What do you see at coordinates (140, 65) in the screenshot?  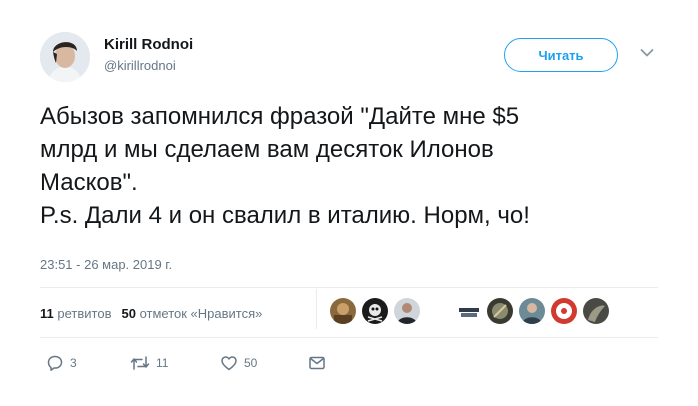 I see `author-handle: @kirillrodnoi` at bounding box center [140, 65].